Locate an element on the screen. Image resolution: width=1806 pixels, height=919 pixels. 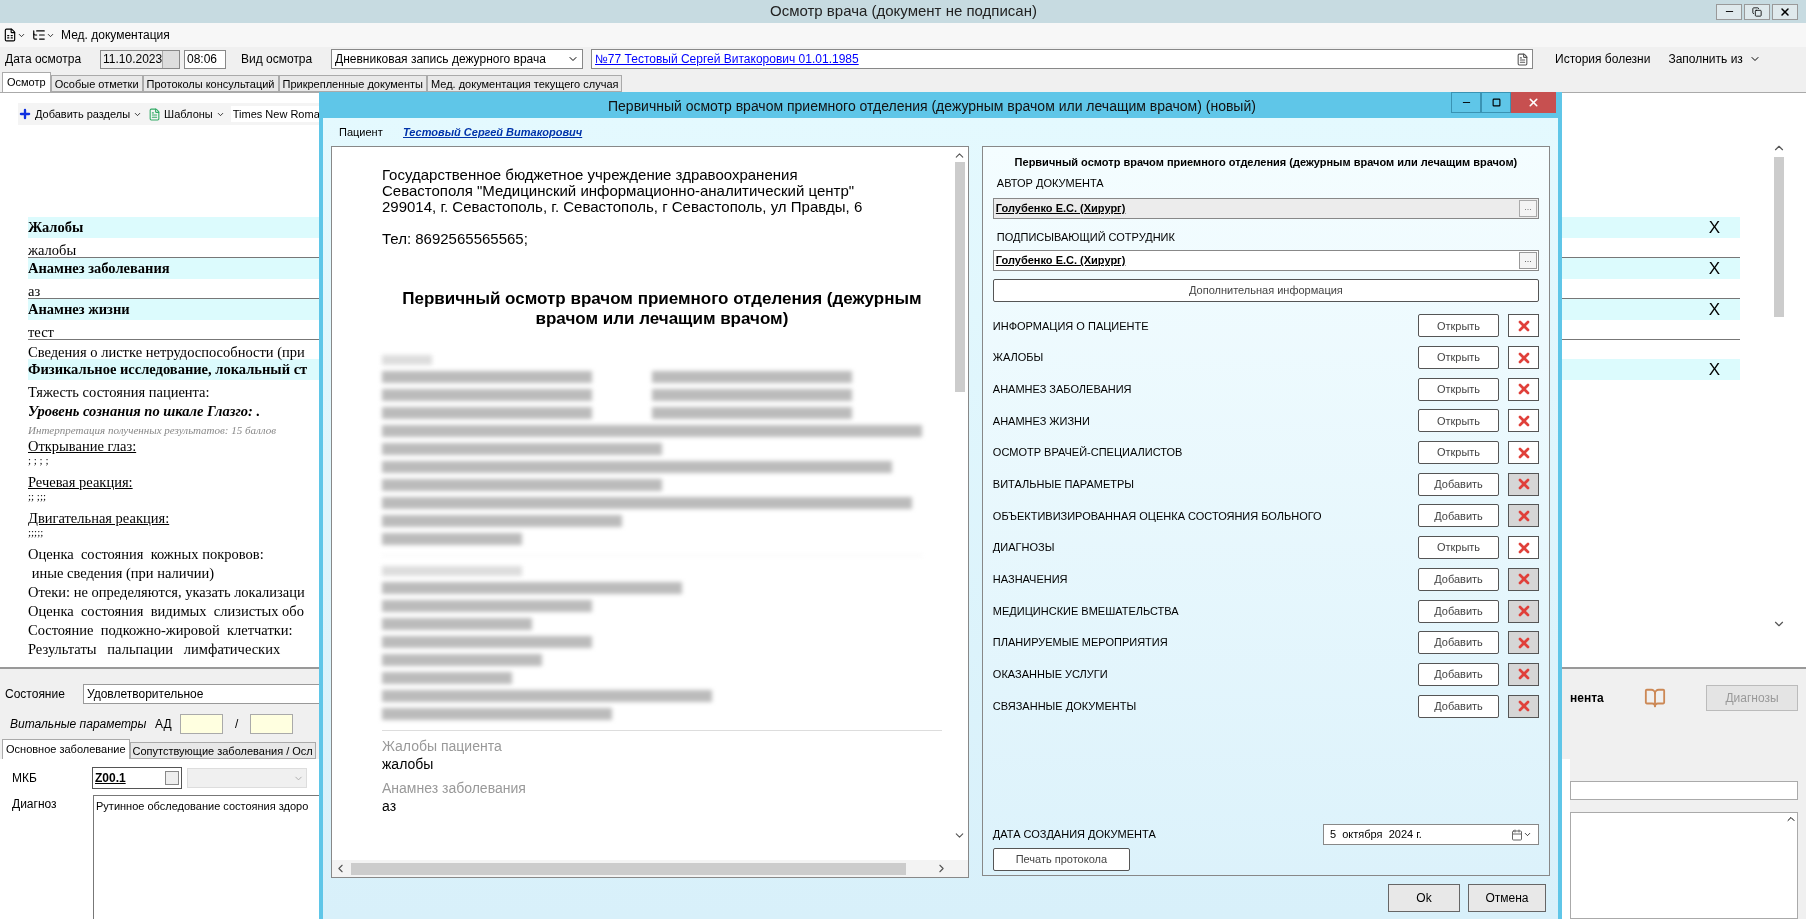
ok-button: Ok is located at coordinates (1424, 898).